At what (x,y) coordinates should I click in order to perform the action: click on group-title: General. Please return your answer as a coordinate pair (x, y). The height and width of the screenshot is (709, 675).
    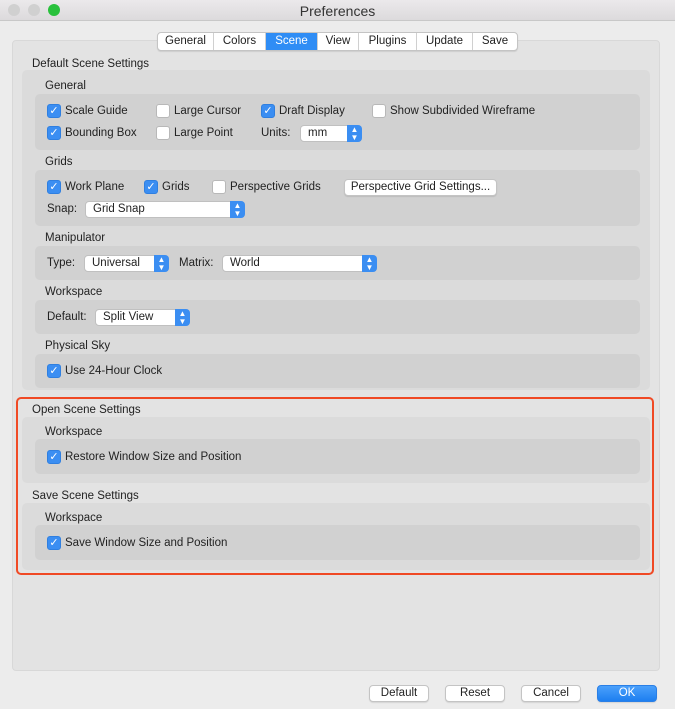
    Looking at the image, I should click on (65, 86).